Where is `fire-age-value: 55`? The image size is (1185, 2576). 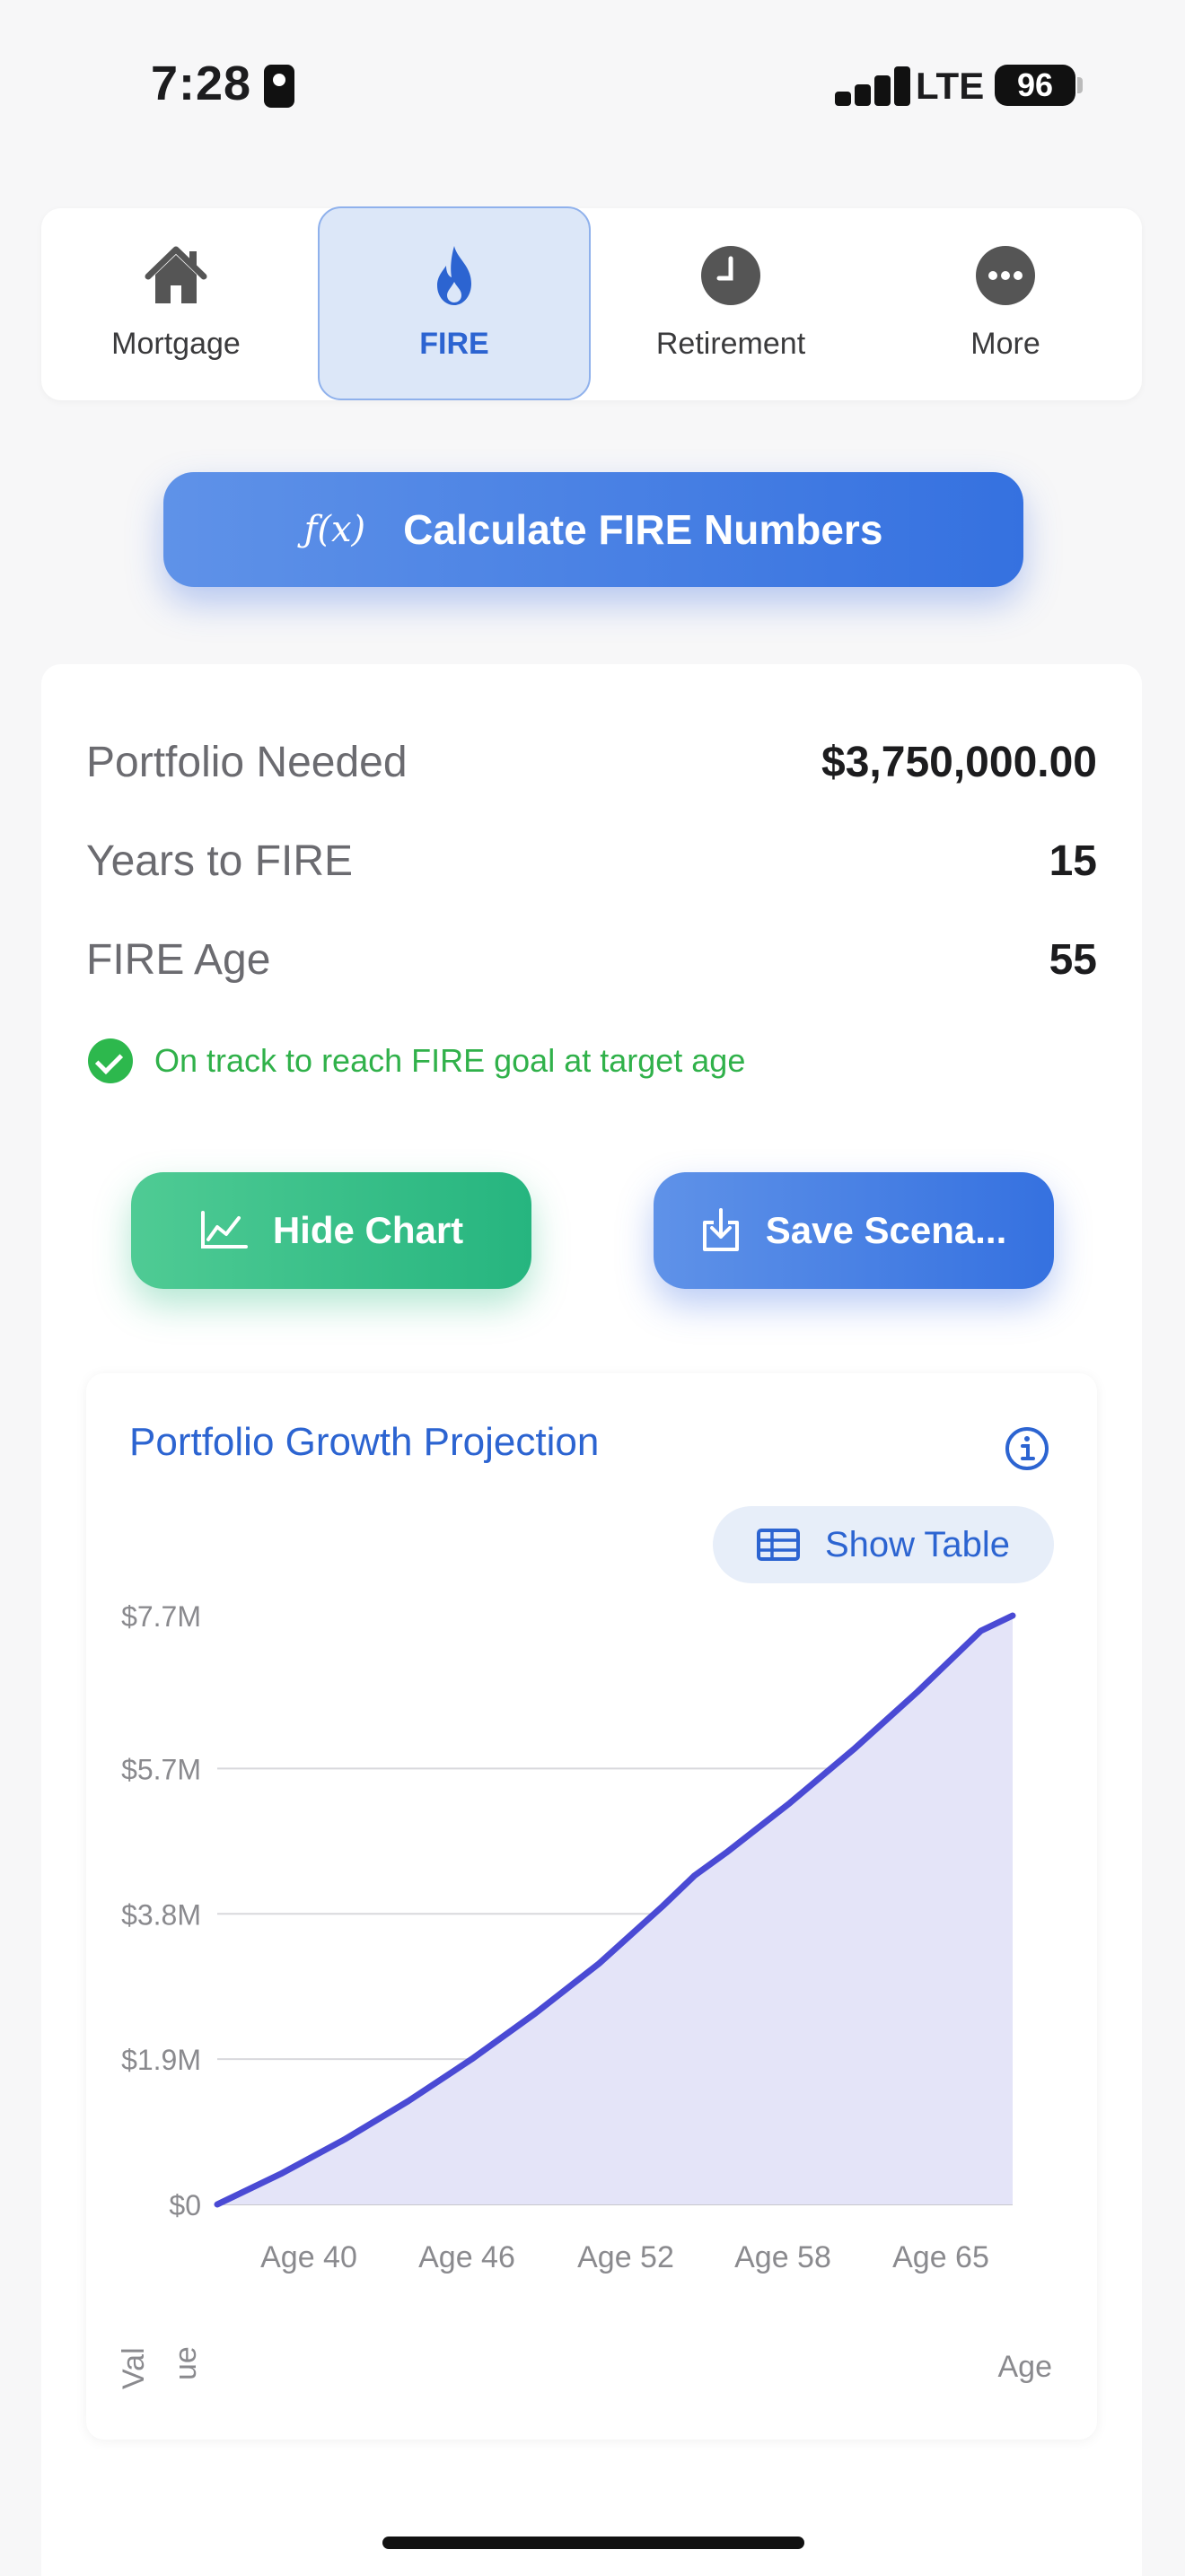 fire-age-value: 55 is located at coordinates (1073, 960).